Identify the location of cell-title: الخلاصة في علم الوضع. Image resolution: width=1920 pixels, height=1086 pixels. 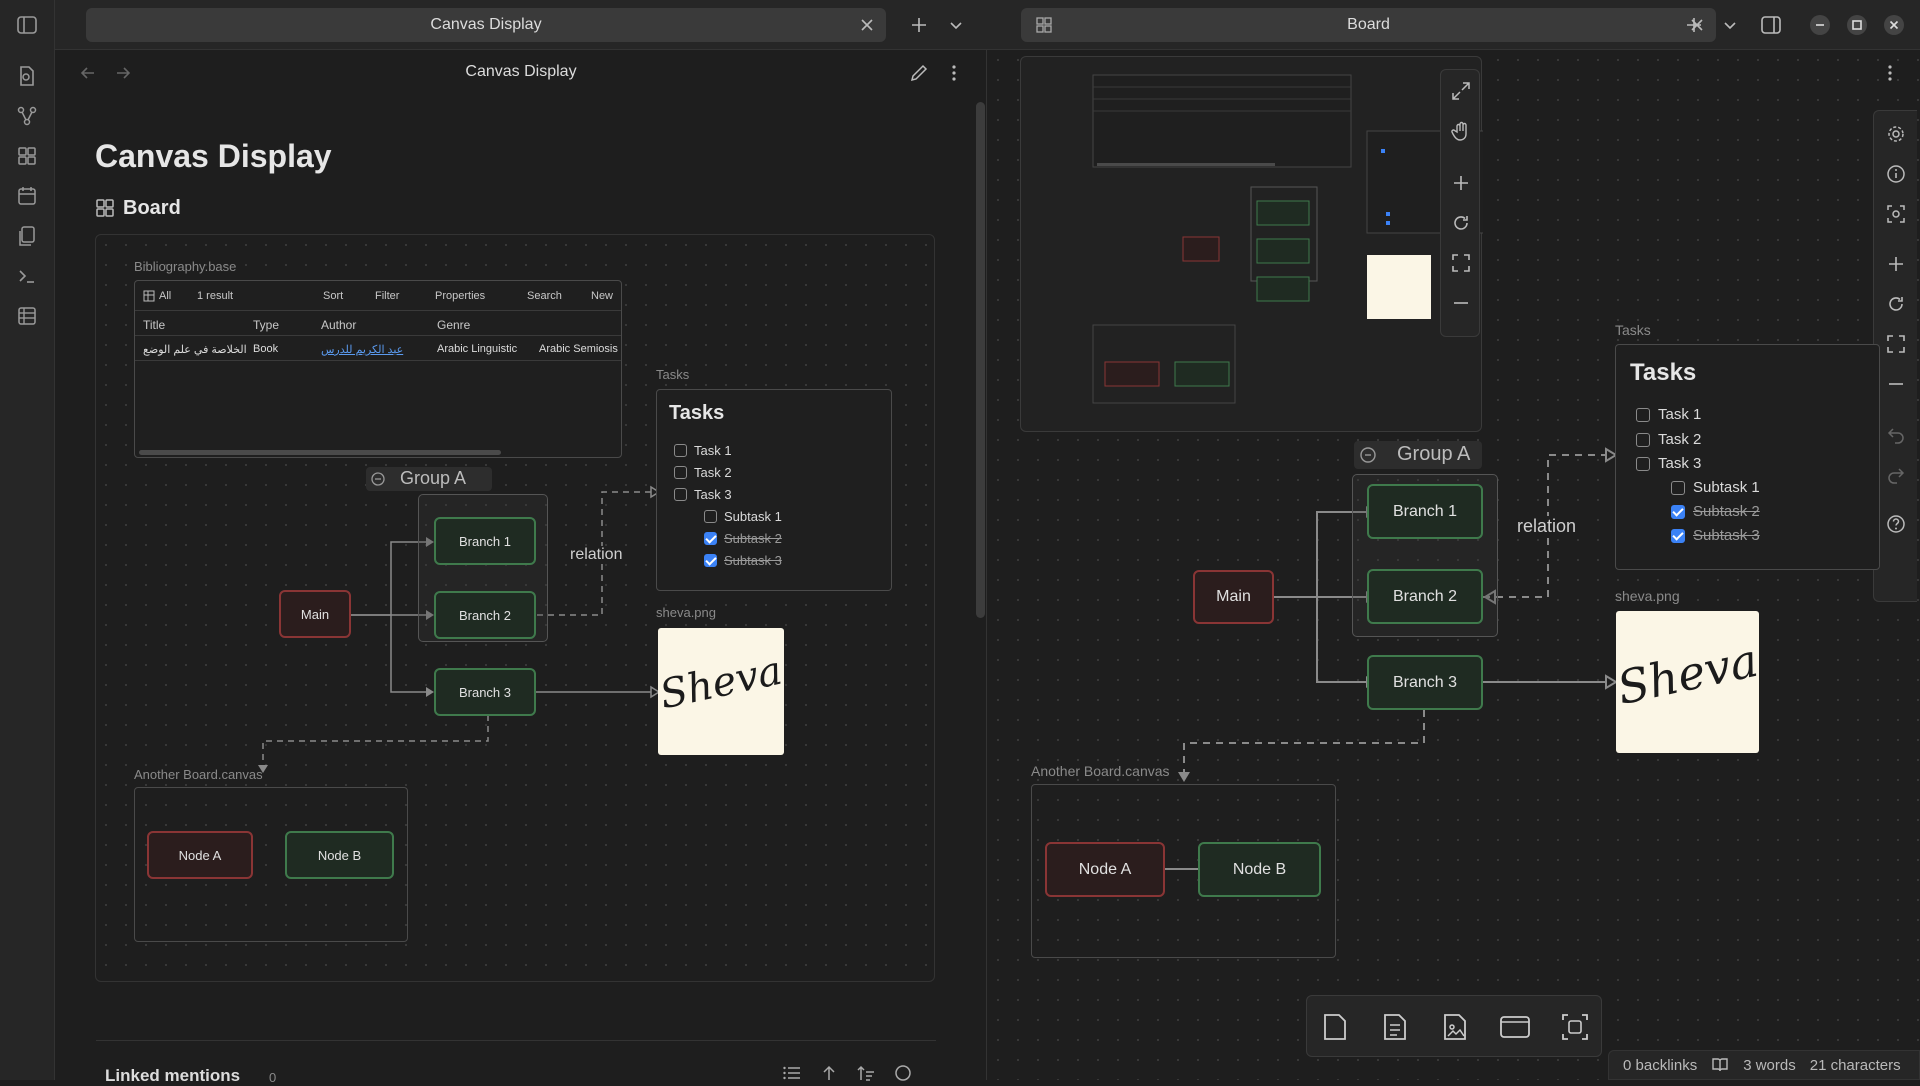
(195, 349).